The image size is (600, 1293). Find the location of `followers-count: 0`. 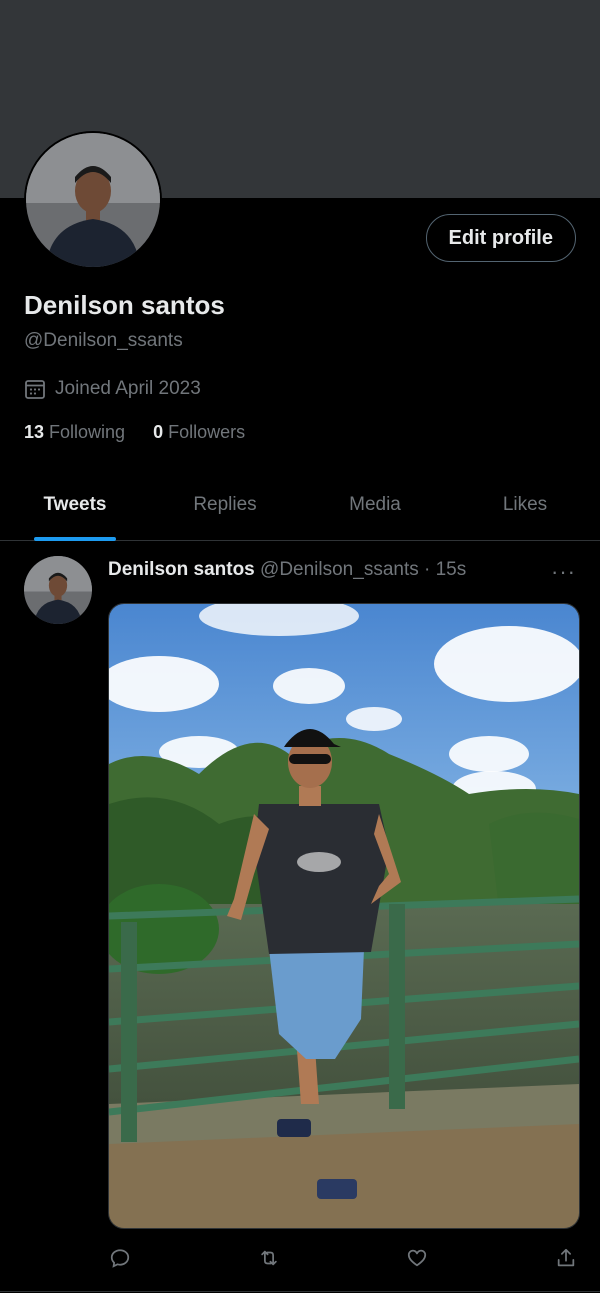

followers-count: 0 is located at coordinates (158, 432).